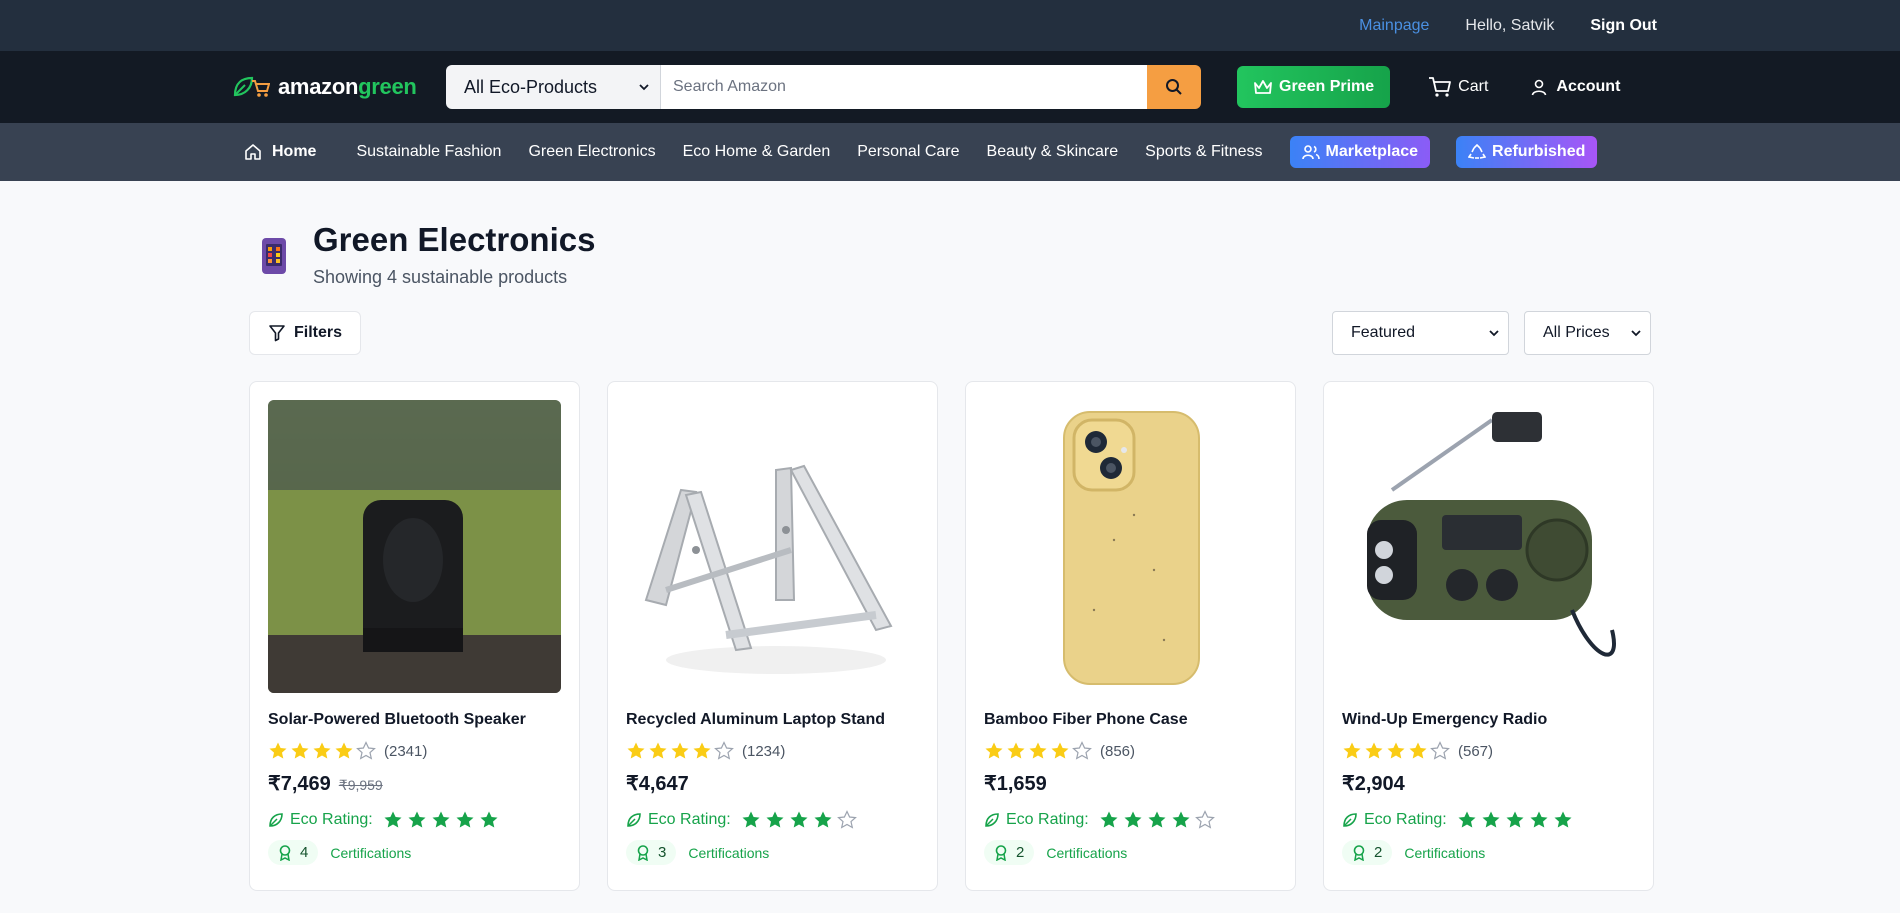 This screenshot has height=913, width=1900. I want to click on category-select: All Eco-Products, so click(553, 87).